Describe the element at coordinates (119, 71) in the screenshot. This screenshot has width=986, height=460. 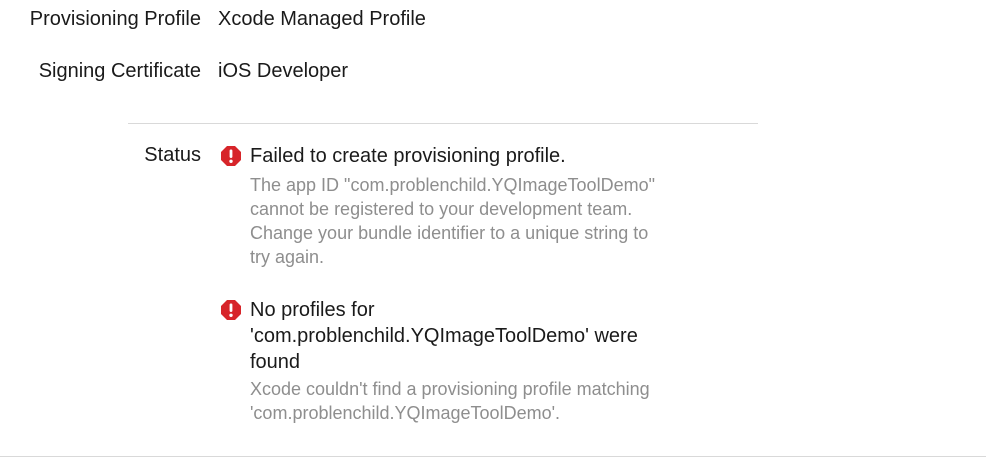
I see `signing-certificate-label: Signing Certificate` at that location.